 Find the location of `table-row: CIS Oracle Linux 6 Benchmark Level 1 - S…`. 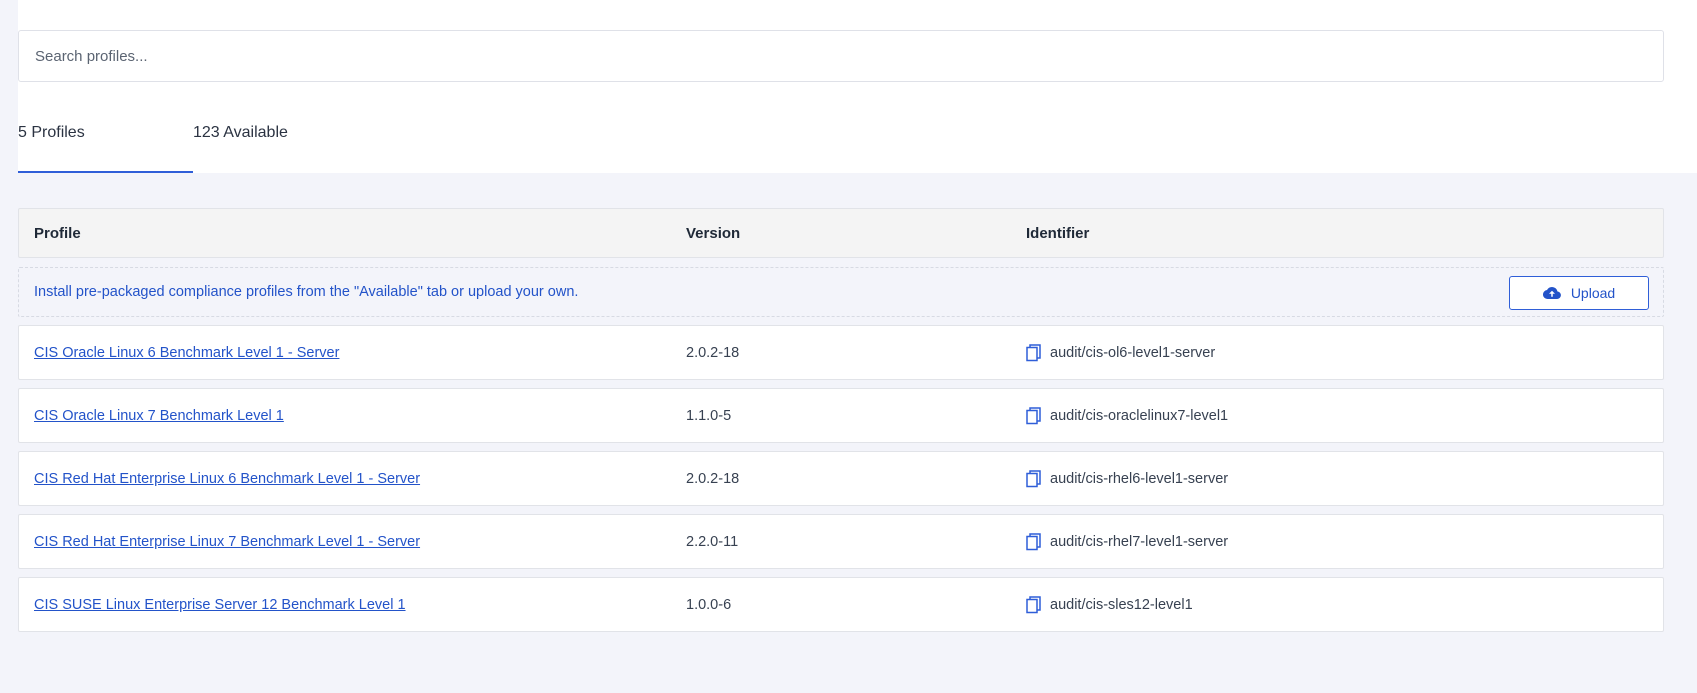

table-row: CIS Oracle Linux 6 Benchmark Level 1 - S… is located at coordinates (841, 352).